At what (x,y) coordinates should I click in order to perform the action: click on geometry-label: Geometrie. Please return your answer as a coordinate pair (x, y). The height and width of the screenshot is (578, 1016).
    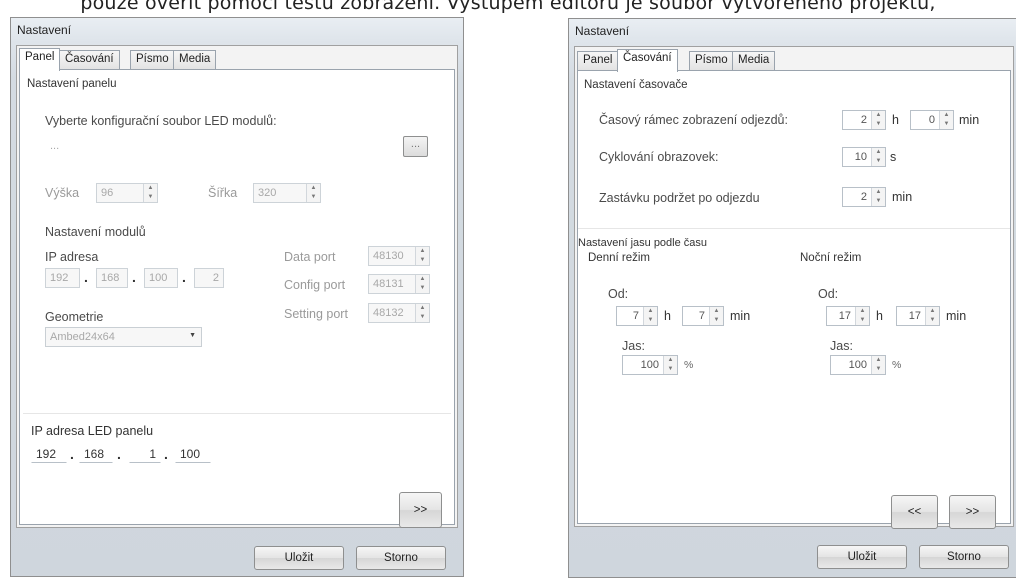
    Looking at the image, I should click on (74, 317).